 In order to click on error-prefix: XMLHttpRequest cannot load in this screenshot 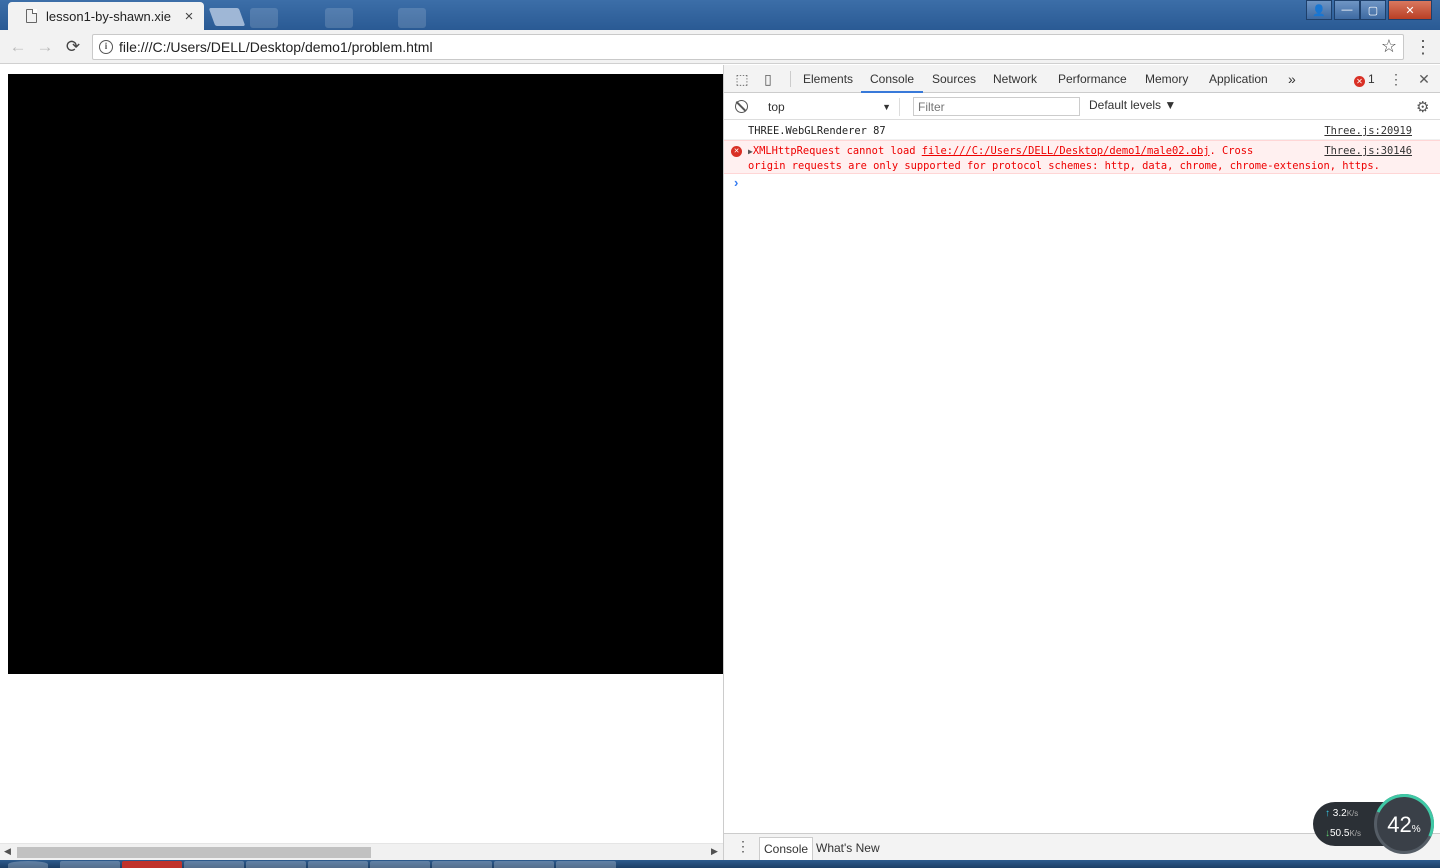, I will do `click(837, 151)`.